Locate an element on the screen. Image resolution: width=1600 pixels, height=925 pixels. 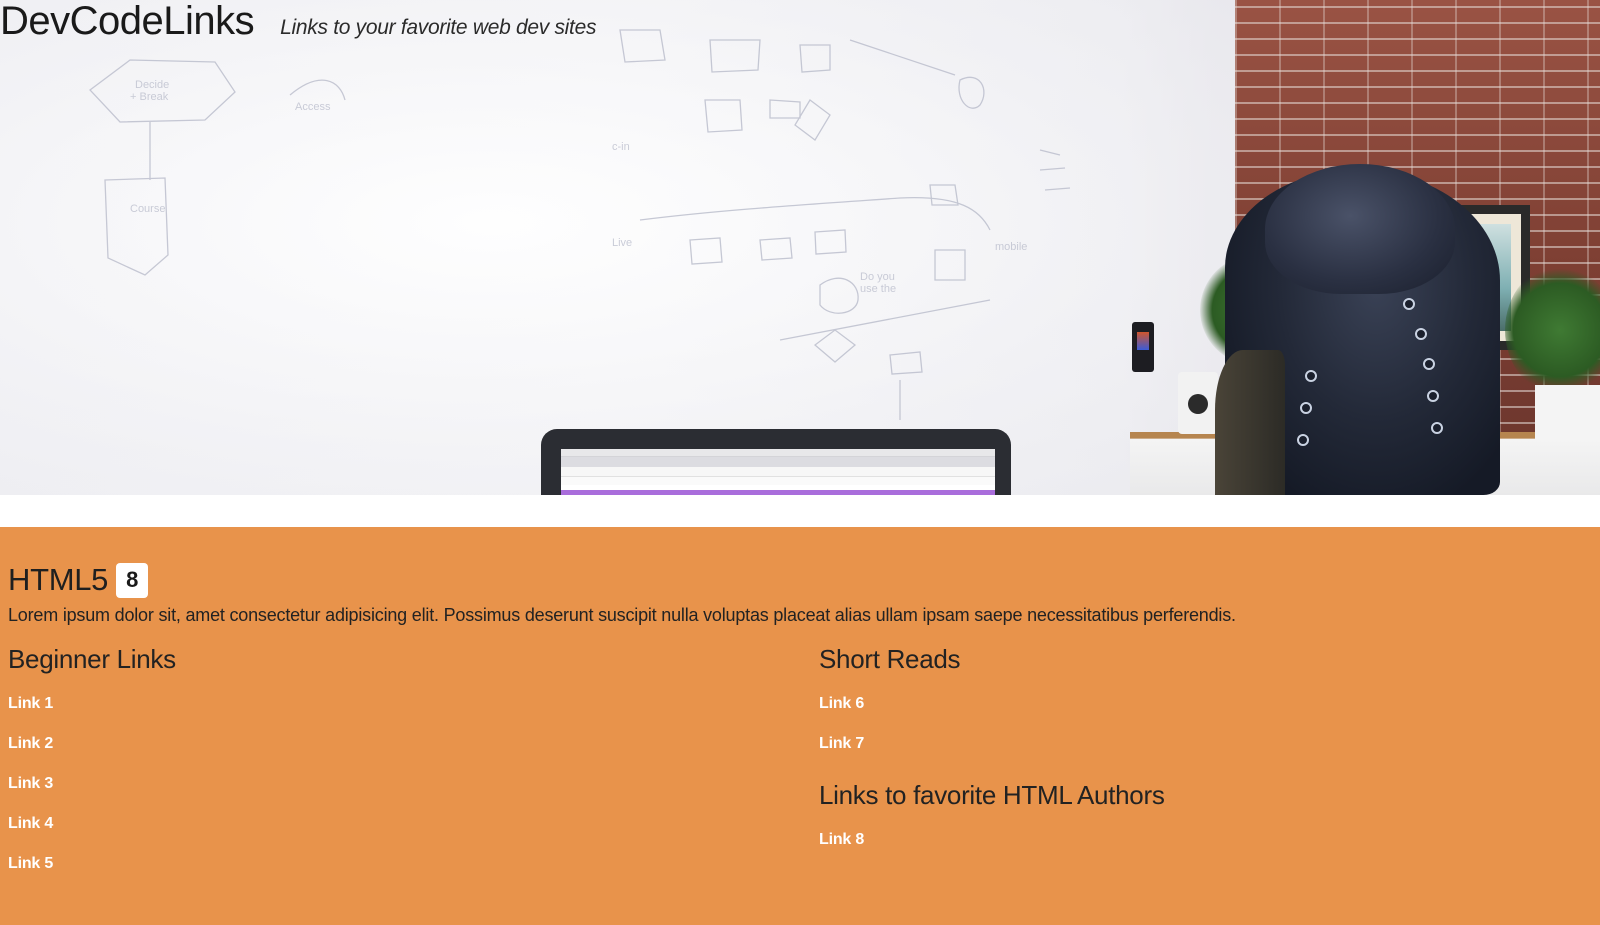
list-item: Link 5 is located at coordinates (413, 874).